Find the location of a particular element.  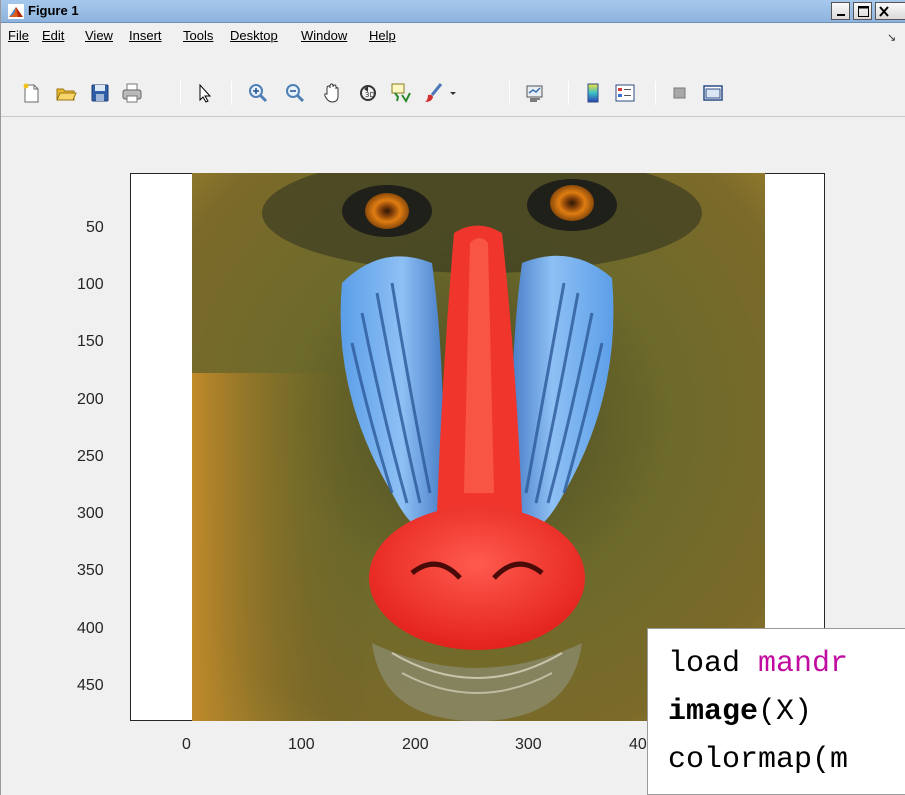

code-line-1: load mandr is located at coordinates (758, 664).